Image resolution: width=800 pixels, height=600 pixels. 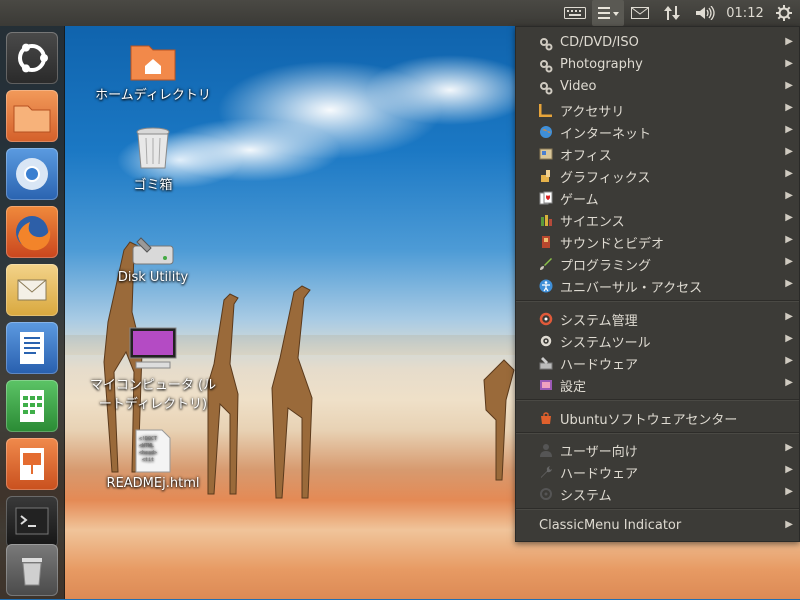 I want to click on menu-item-software-center: Ubuntuソフトウェアセンター, so click(x=657, y=417).